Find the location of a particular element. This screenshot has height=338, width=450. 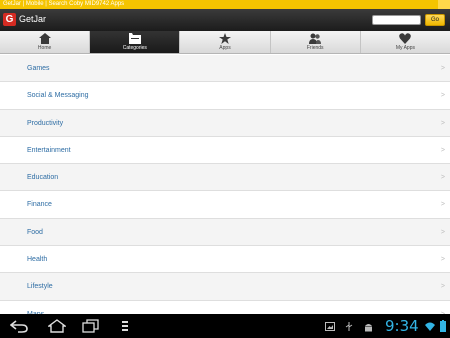

category-row-food: Food > is located at coordinates (225, 232).